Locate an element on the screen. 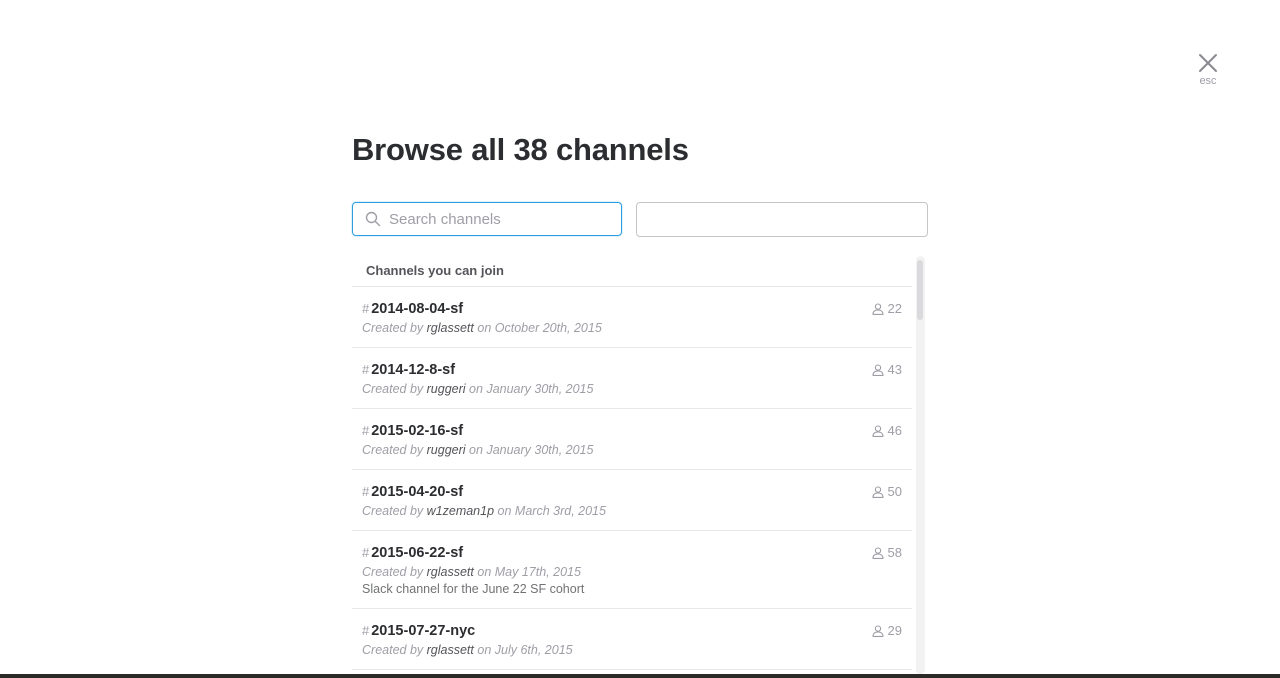 The image size is (1280, 678). member-count-value: 22 is located at coordinates (894, 308).